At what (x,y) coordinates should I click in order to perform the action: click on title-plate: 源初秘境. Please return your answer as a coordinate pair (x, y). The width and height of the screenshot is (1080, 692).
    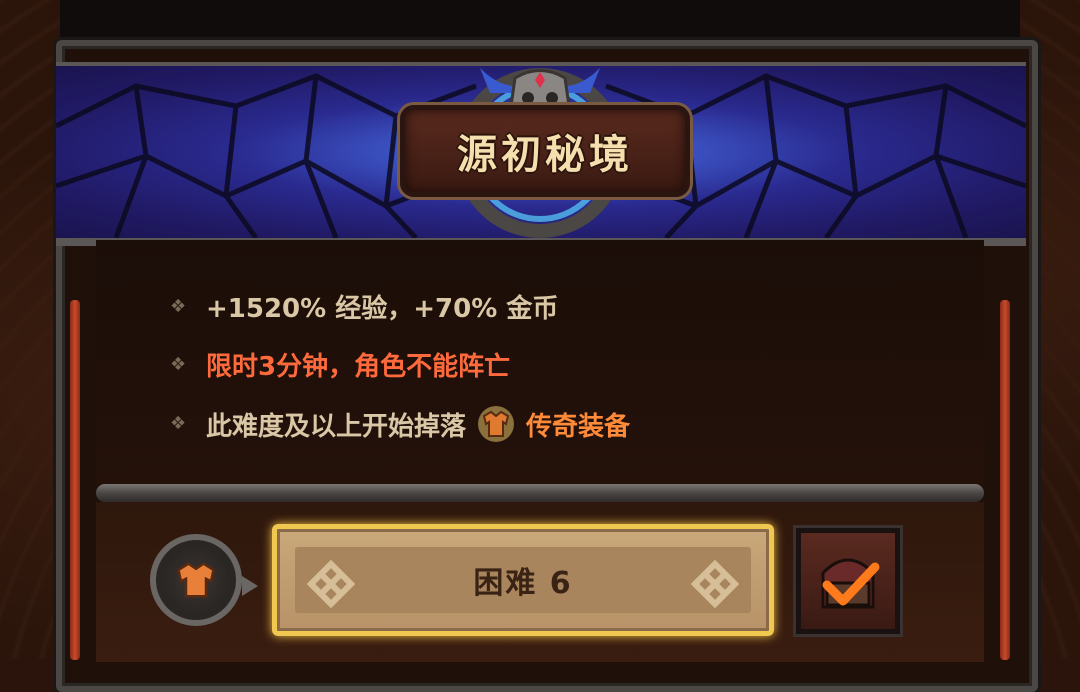
    Looking at the image, I should click on (545, 151).